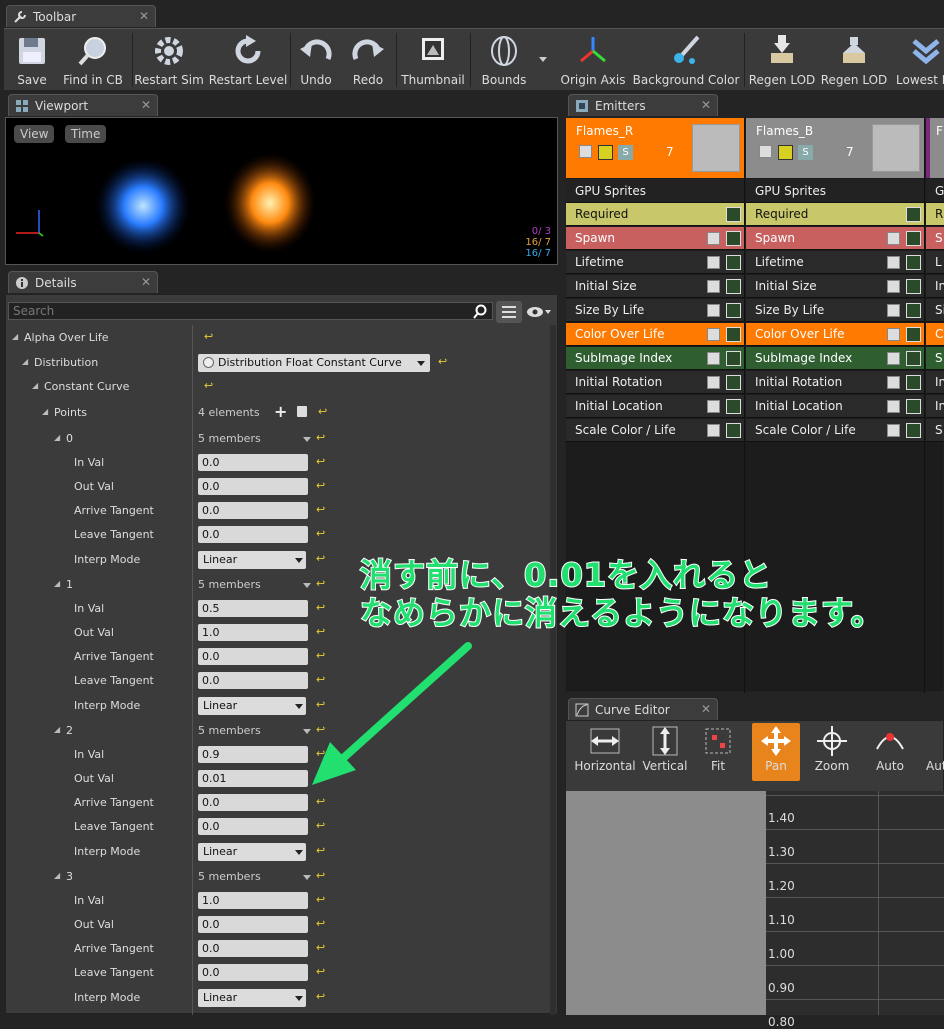 This screenshot has width=944, height=1029. Describe the element at coordinates (655, 406) in the screenshot. I see `module-row: Initial Location` at that location.